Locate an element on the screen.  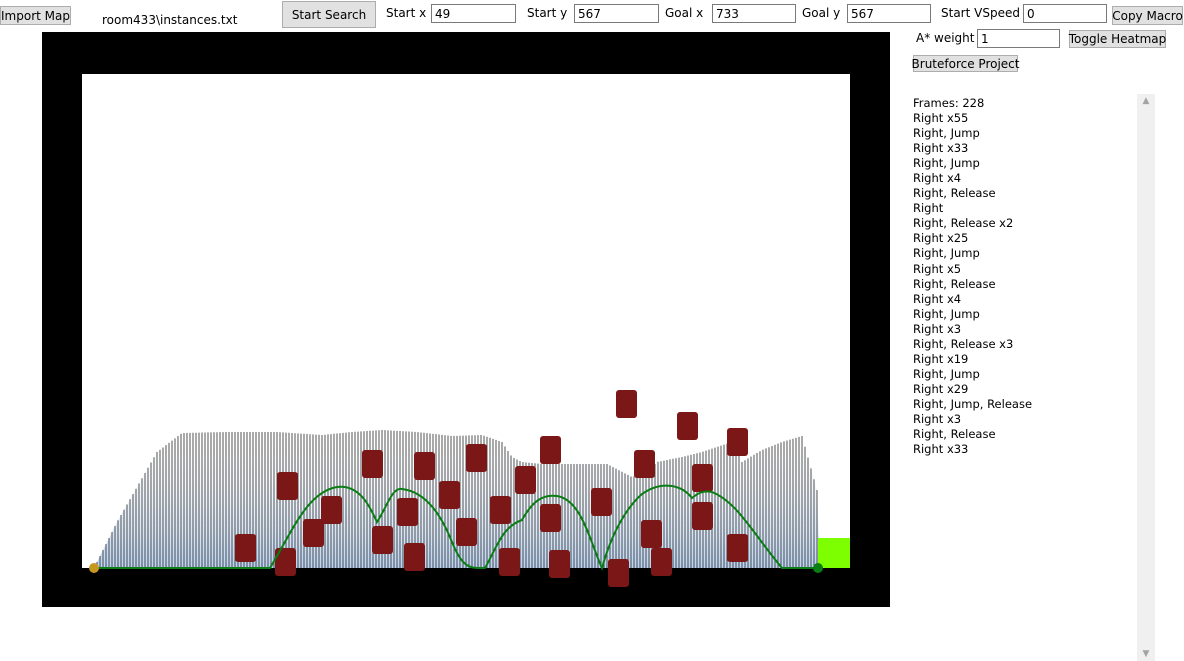
macro-scrollbar: ▲ ▼ is located at coordinates (1146, 377).